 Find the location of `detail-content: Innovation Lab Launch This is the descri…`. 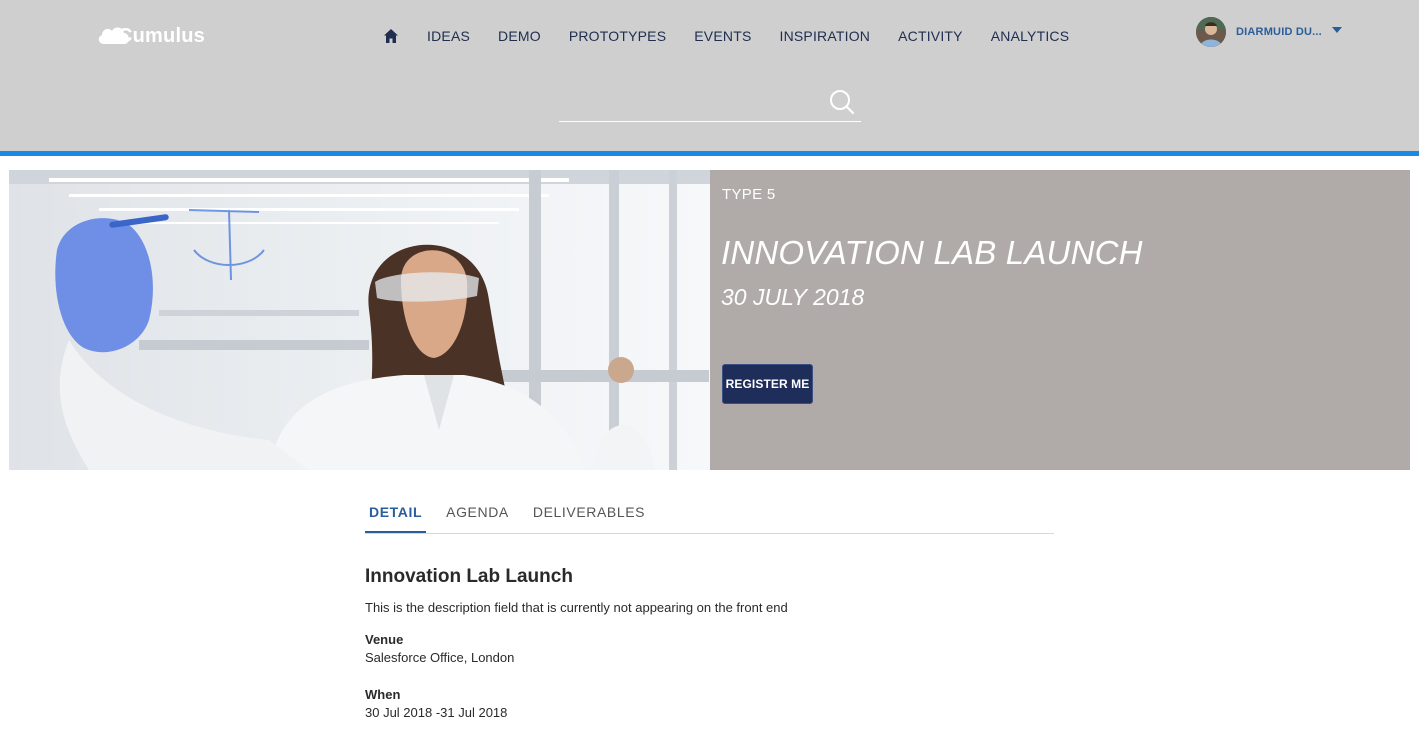

detail-content: Innovation Lab Launch This is the descri… is located at coordinates (709, 654).